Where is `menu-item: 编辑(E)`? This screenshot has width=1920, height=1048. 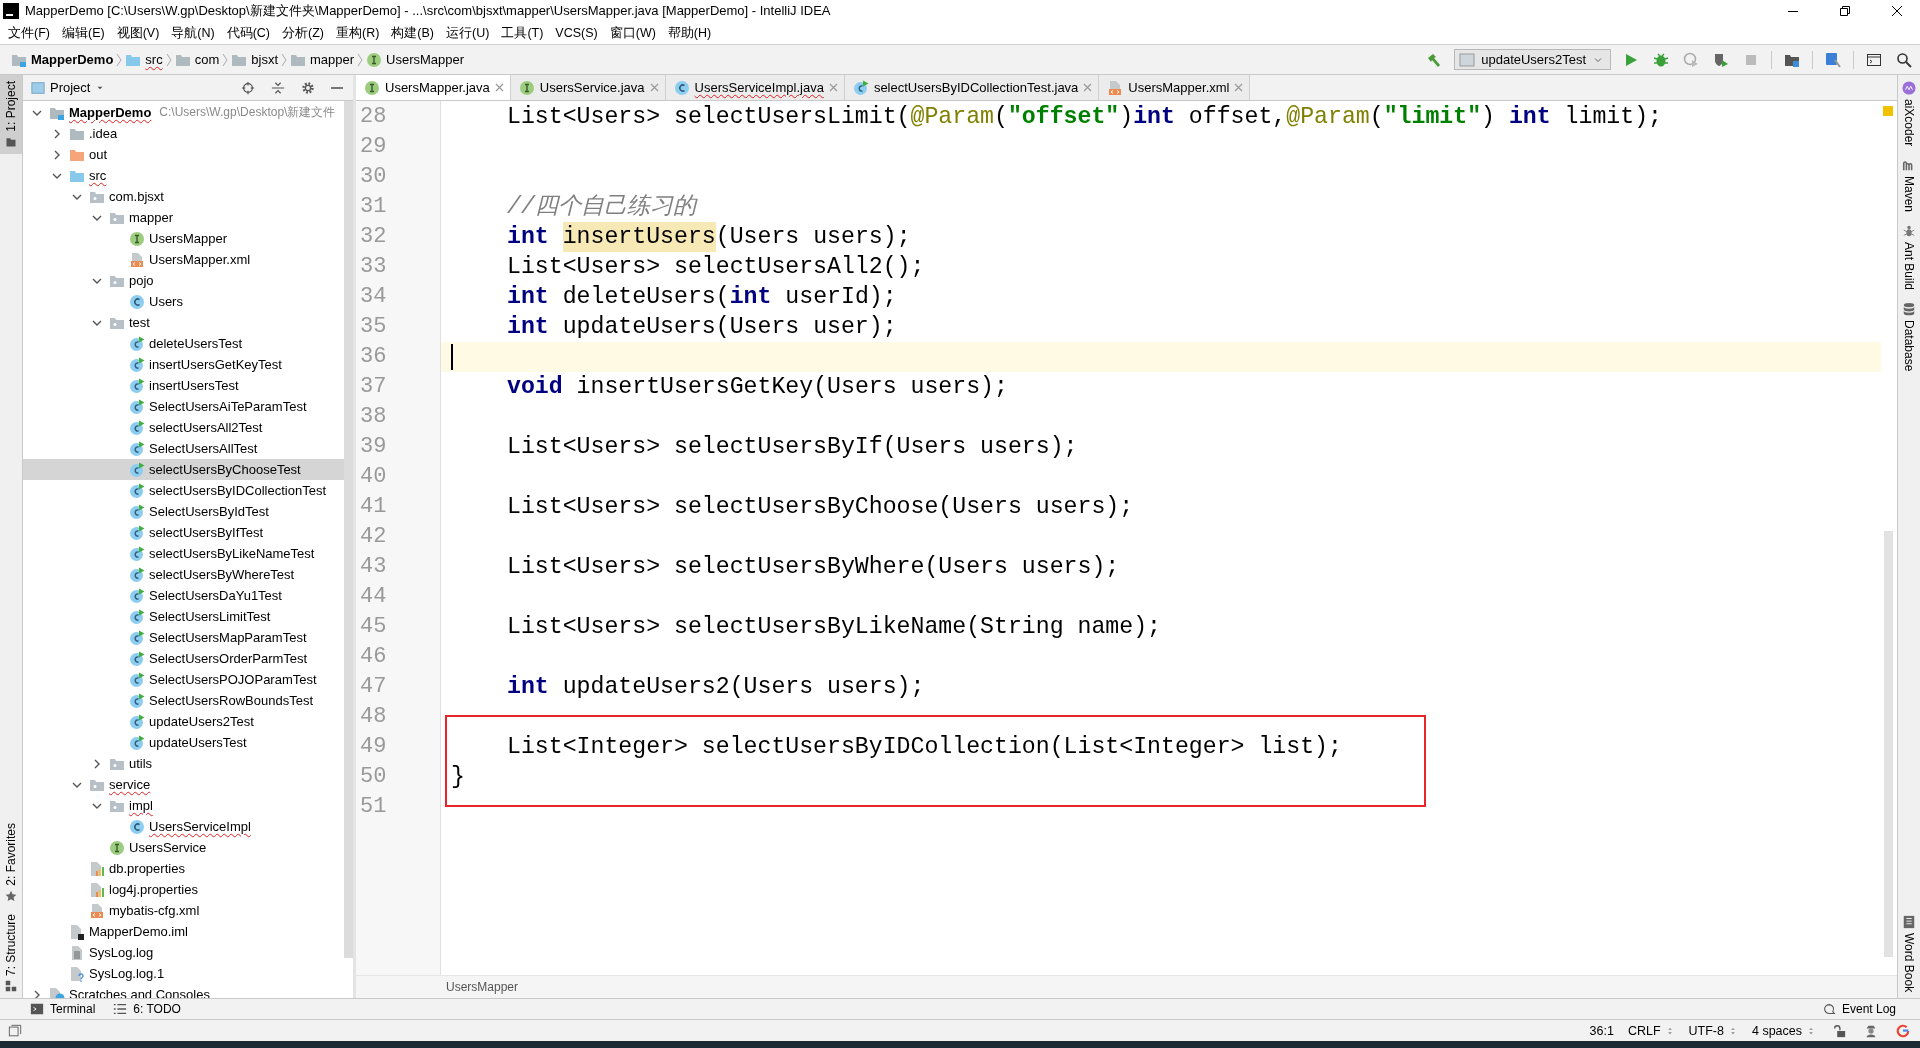 menu-item: 编辑(E) is located at coordinates (83, 33).